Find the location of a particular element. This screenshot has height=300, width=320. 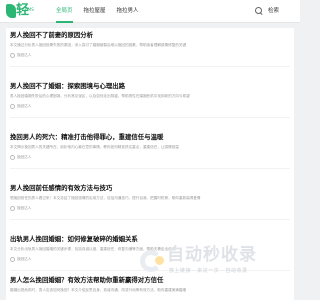

search-icon is located at coordinates (259, 11).